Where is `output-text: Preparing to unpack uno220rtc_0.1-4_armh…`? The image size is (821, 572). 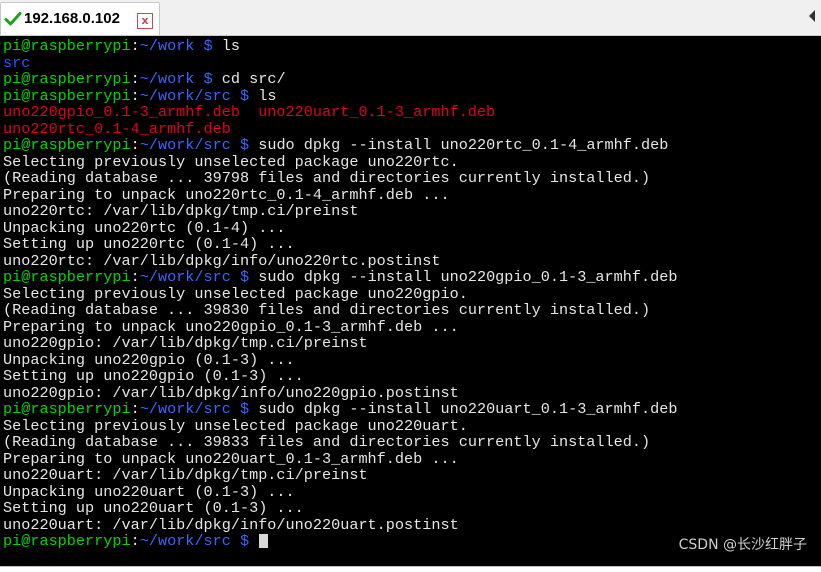
output-text: Preparing to unpack uno220rtc_0.1-4_armh… is located at coordinates (226, 194).